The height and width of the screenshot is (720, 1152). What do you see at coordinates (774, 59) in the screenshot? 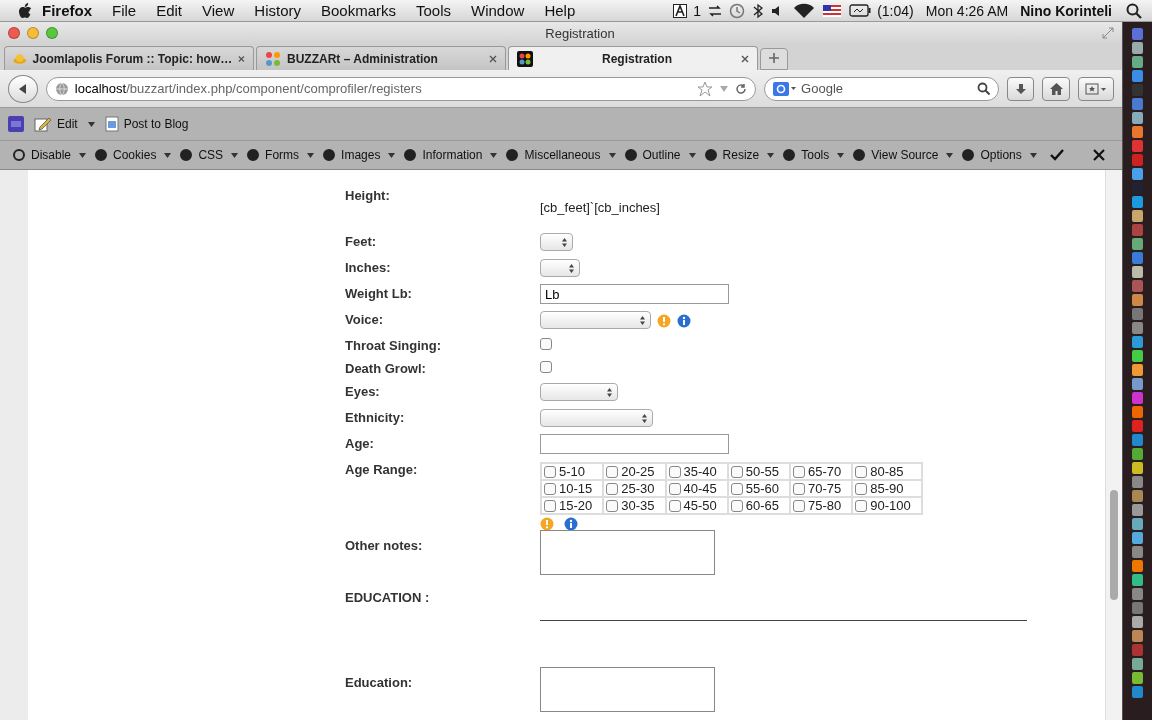
I see `new-tab-button` at bounding box center [774, 59].